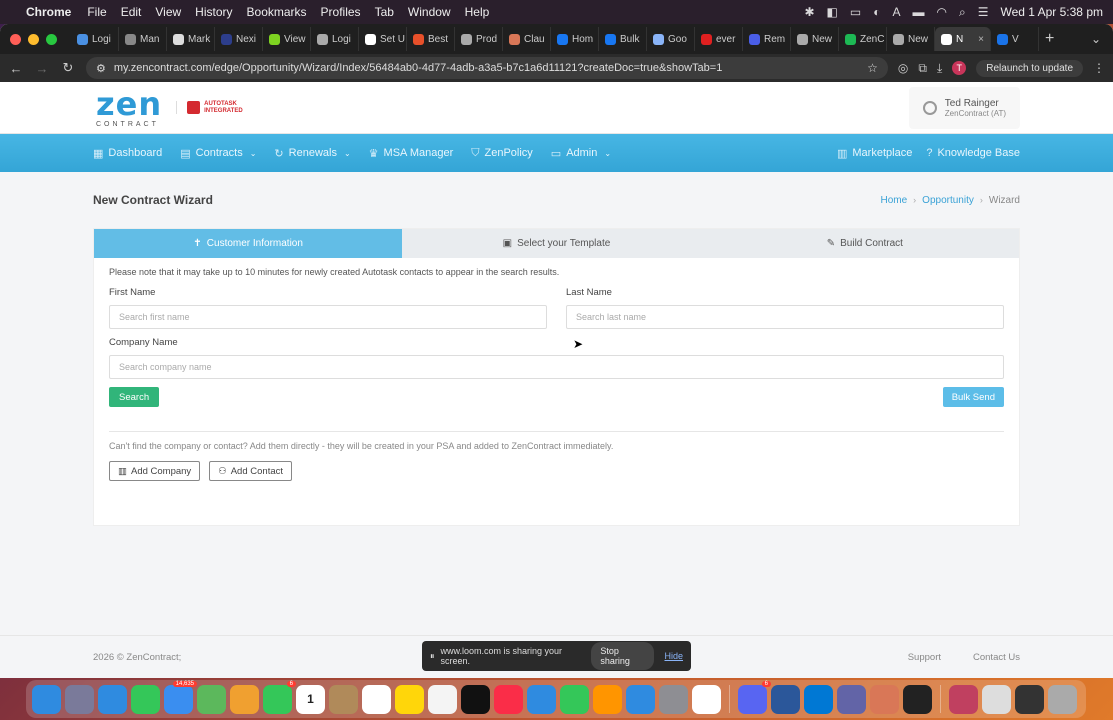 Image resolution: width=1113 pixels, height=720 pixels. What do you see at coordinates (79, 699) in the screenshot?
I see `launchpad-icon` at bounding box center [79, 699].